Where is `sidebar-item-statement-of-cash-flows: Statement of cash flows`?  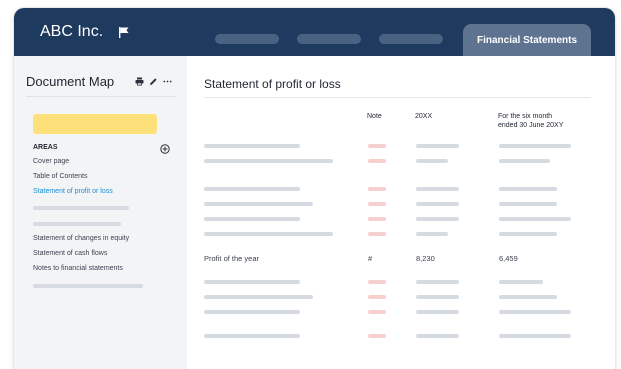 sidebar-item-statement-of-cash-flows: Statement of cash flows is located at coordinates (70, 253).